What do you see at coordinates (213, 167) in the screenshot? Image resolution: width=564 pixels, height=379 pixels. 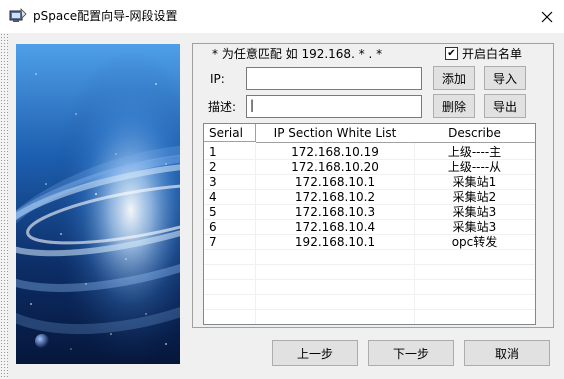 I see `serial-cell: 2` at bounding box center [213, 167].